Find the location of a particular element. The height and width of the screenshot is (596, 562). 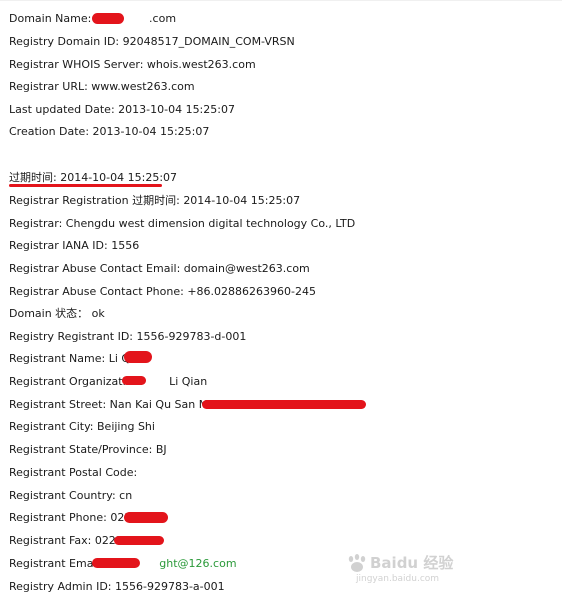

top-edge is located at coordinates (281, 0).